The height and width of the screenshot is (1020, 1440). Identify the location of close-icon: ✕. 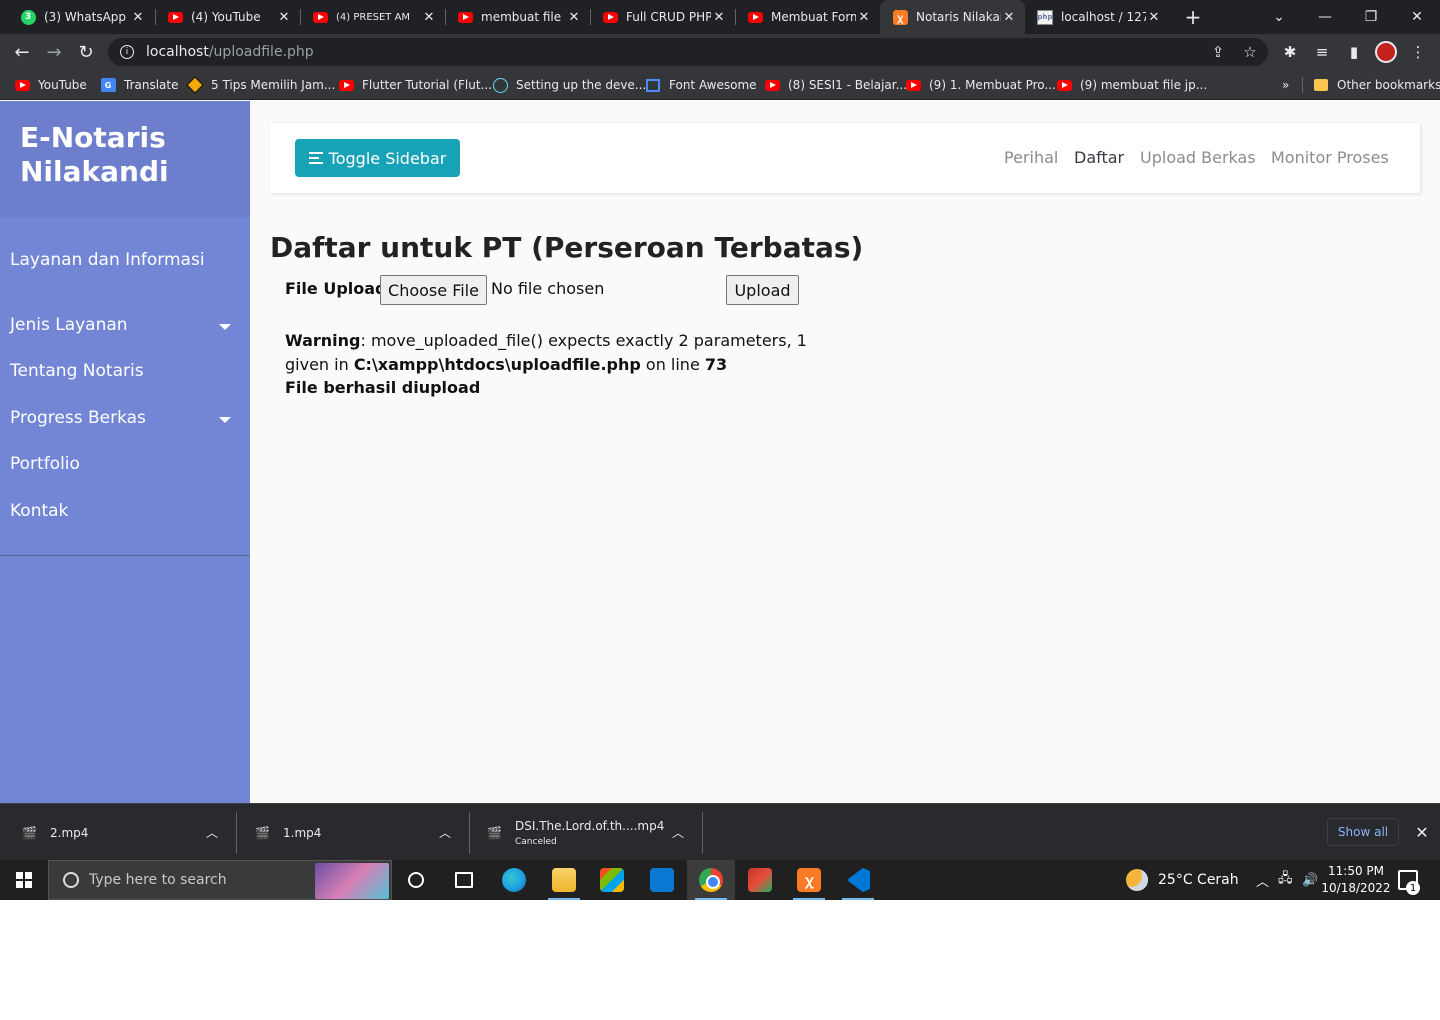
(1422, 832).